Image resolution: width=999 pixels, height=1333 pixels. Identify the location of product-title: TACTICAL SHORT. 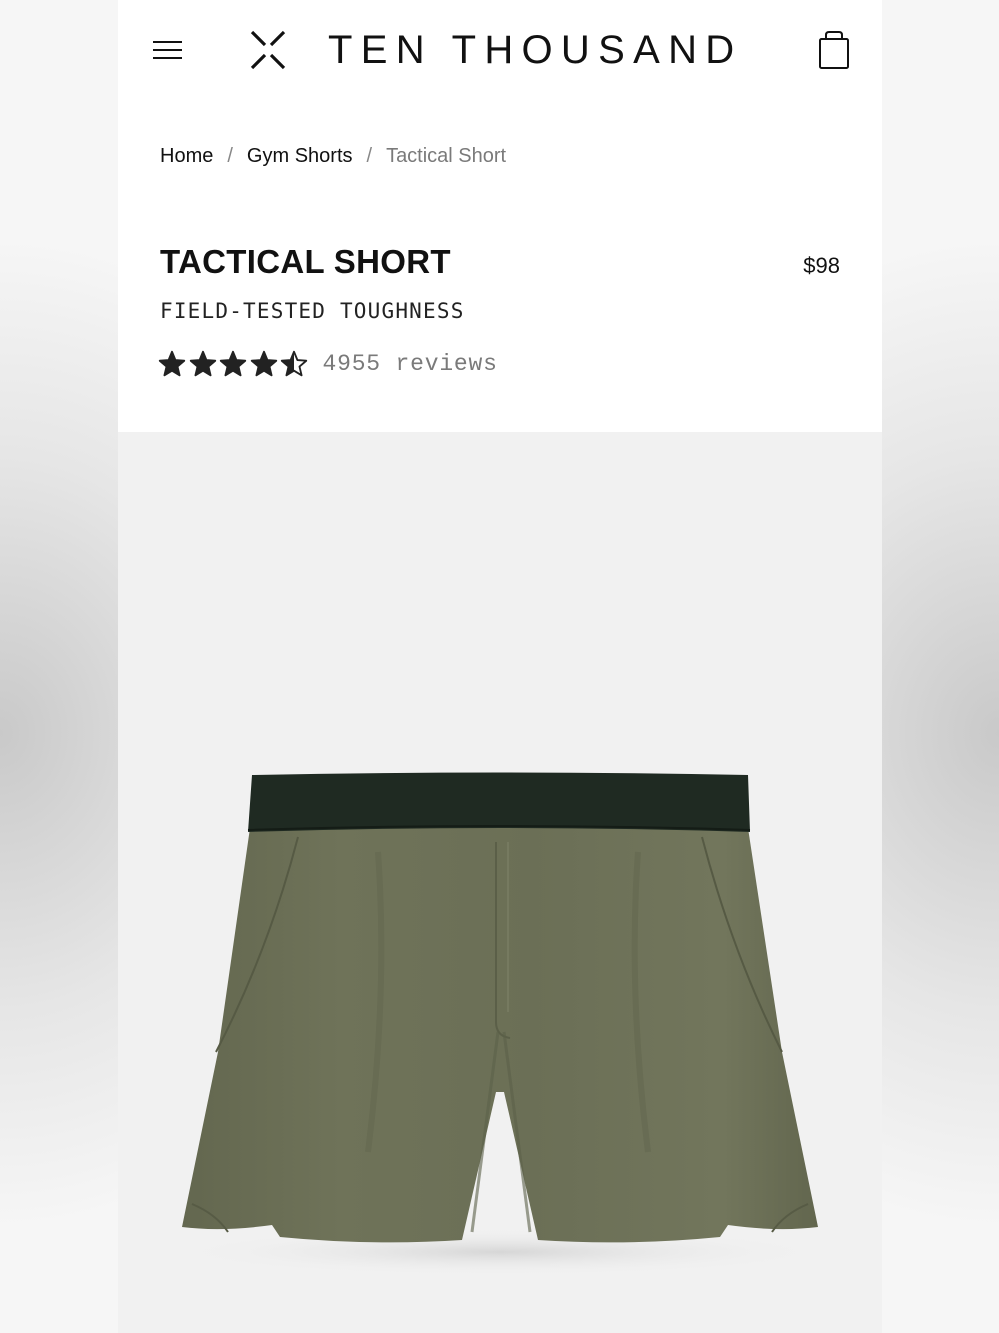
(305, 261).